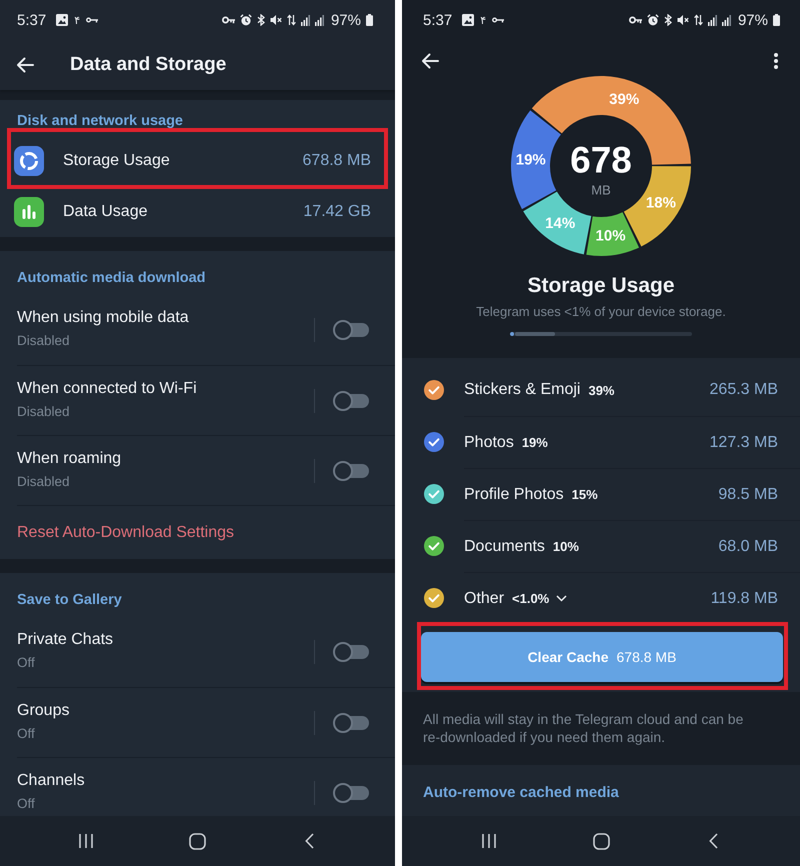 The image size is (800, 866). I want to click on category-size: 127.3 MB, so click(744, 443).